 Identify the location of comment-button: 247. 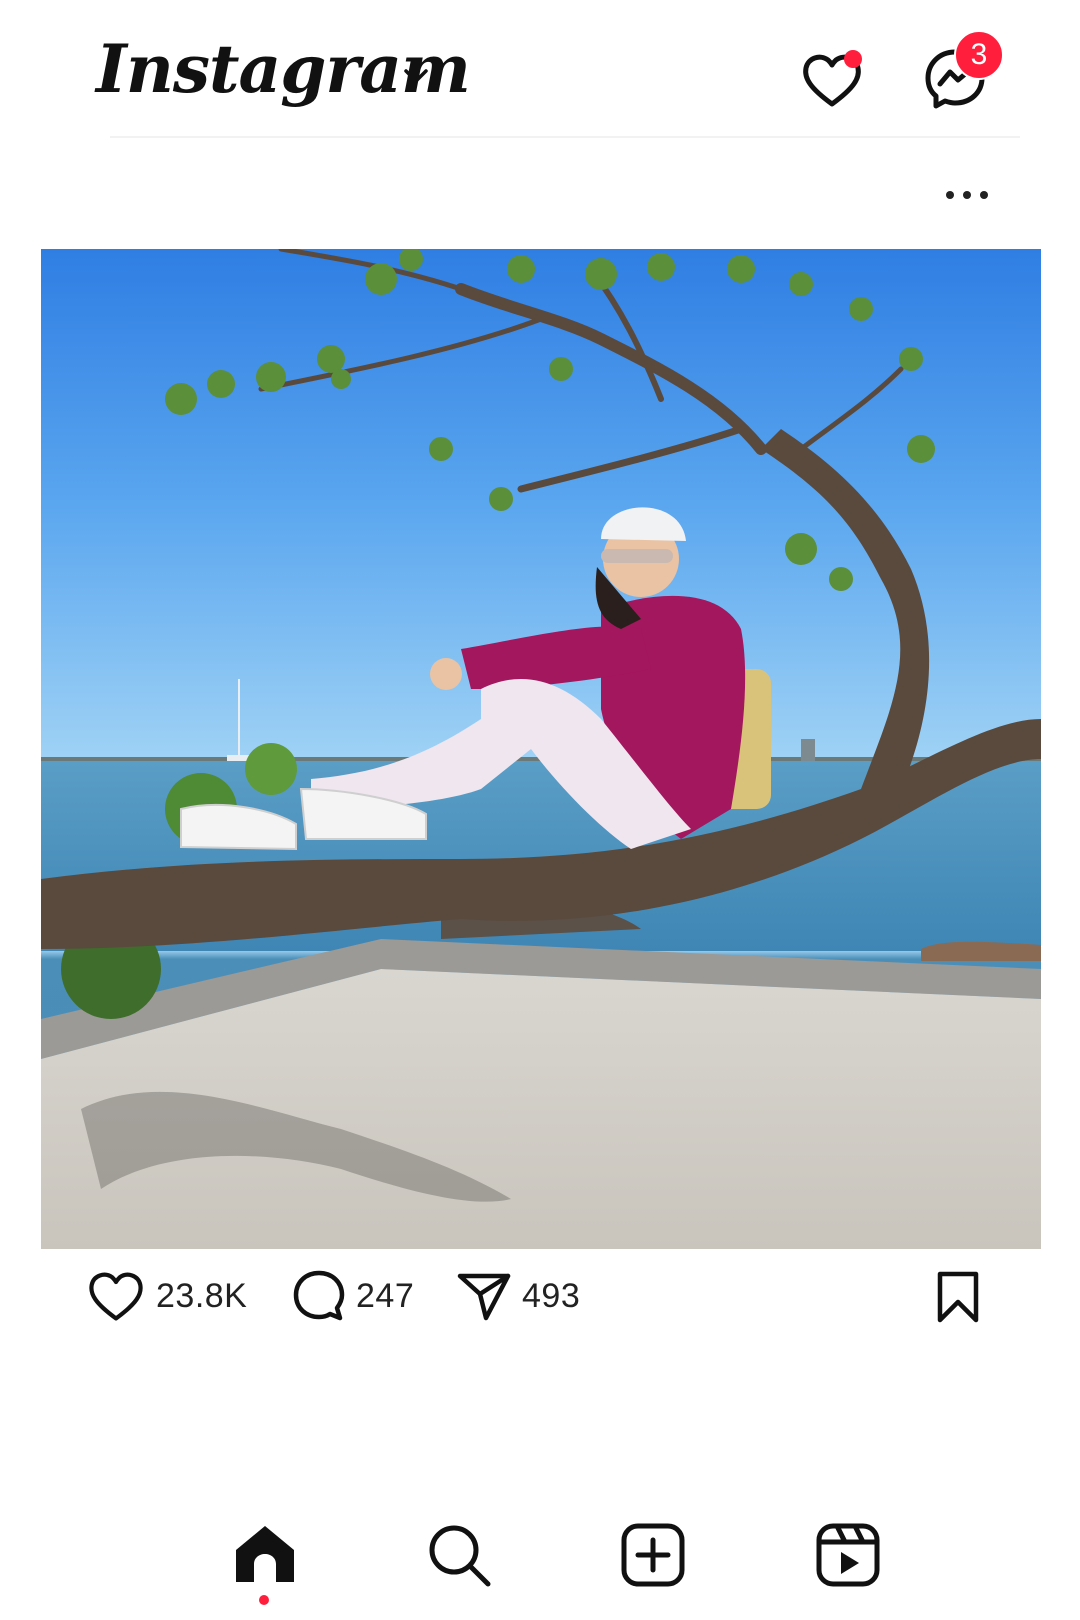
(353, 1296).